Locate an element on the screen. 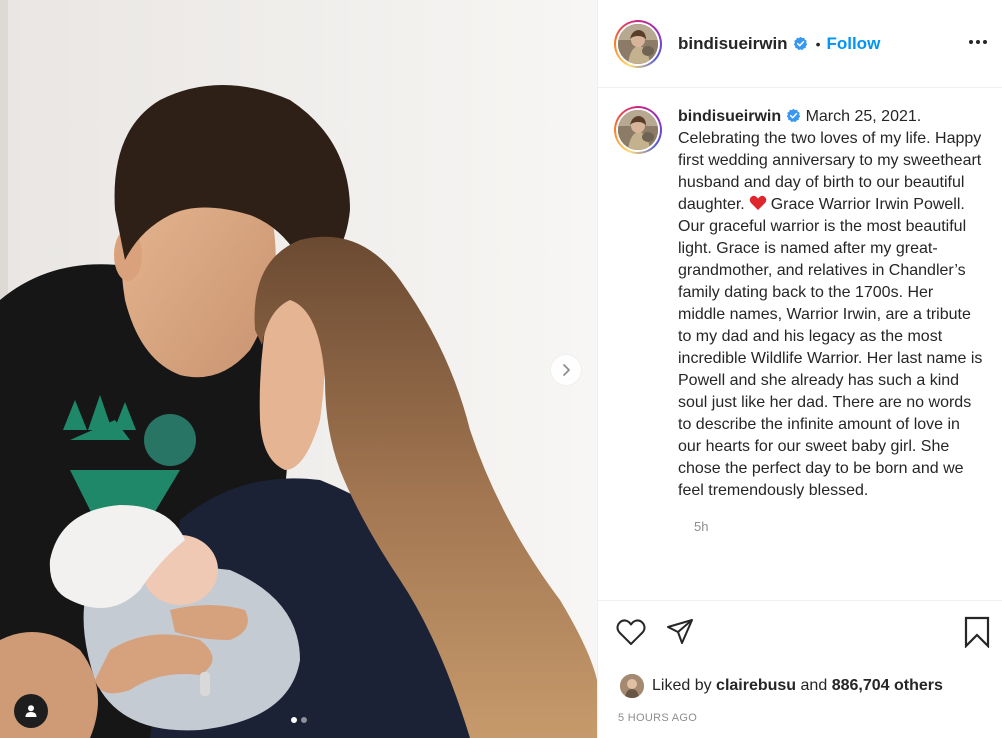 This screenshot has height=738, width=1002. avatar-image is located at coordinates (638, 43).